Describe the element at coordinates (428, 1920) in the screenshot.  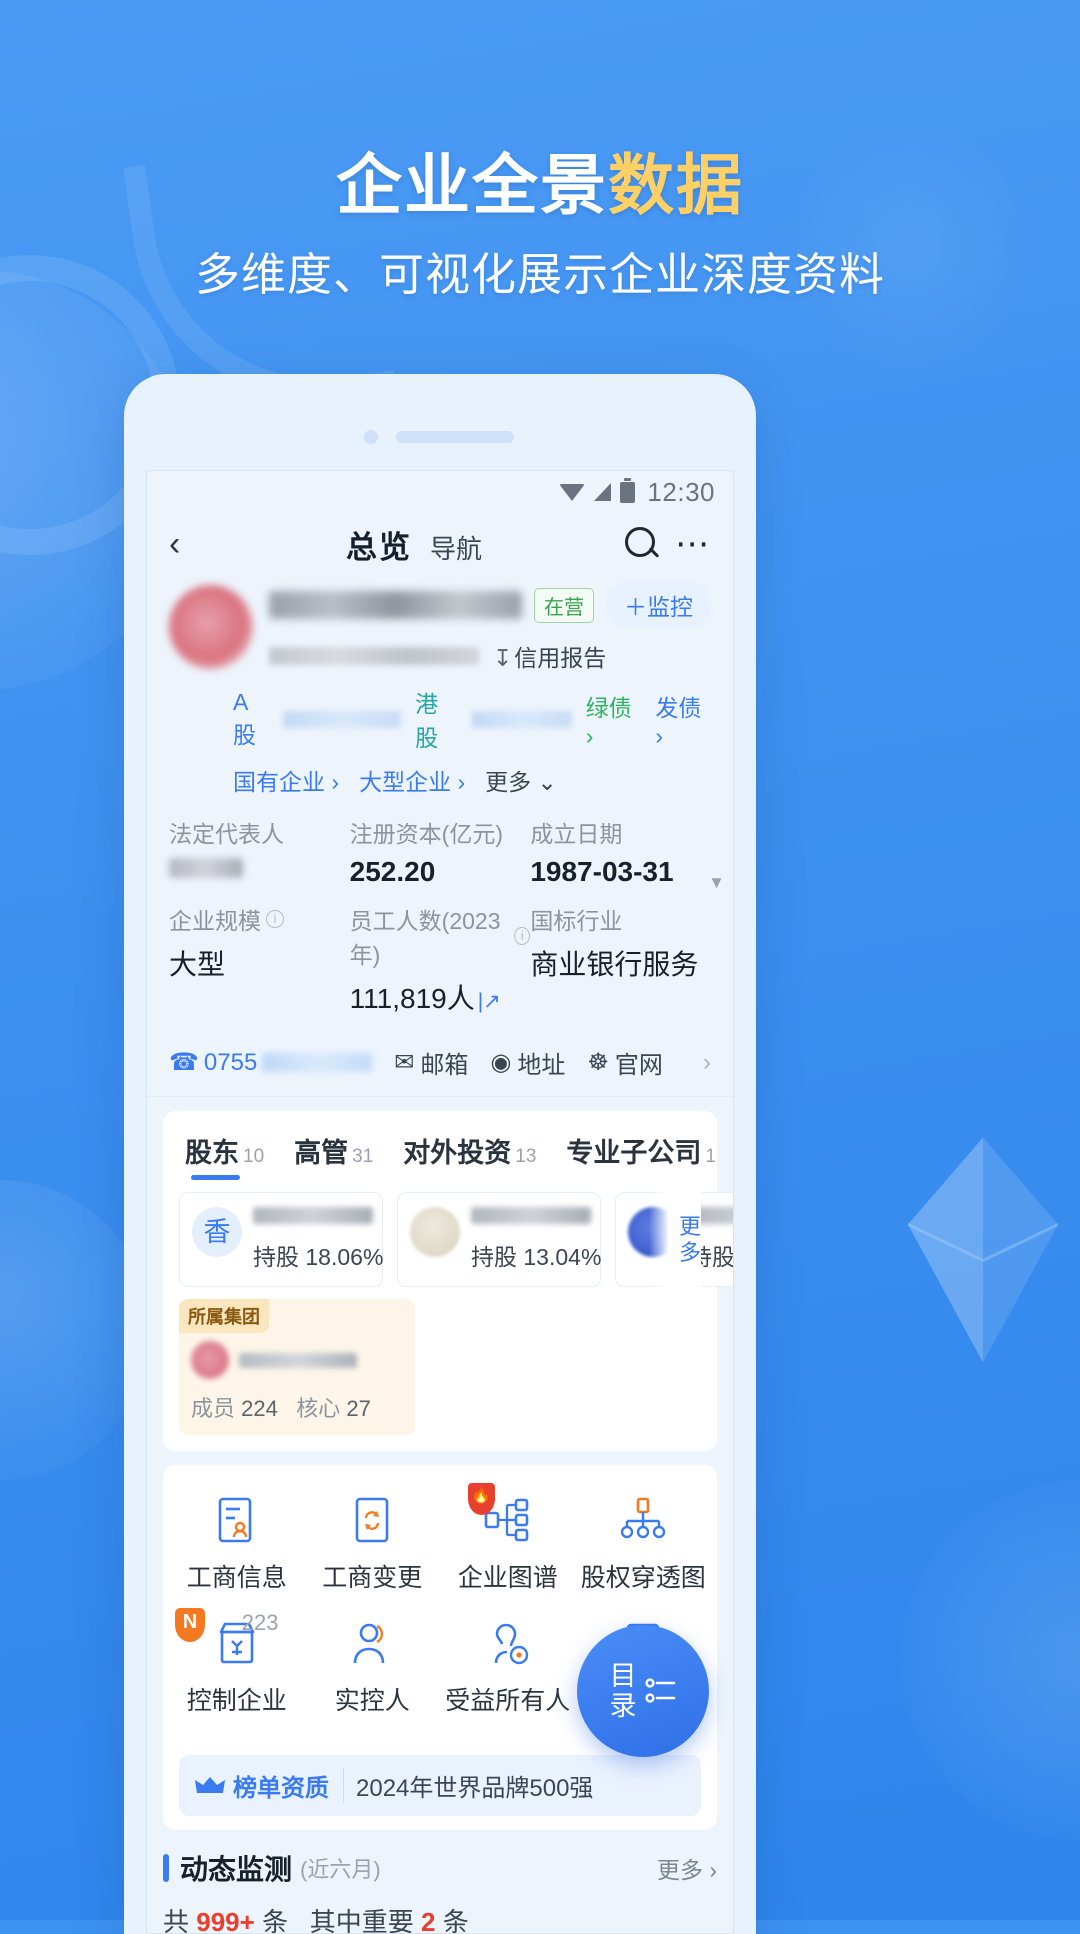
I see `monitor-summary-important: 2` at that location.